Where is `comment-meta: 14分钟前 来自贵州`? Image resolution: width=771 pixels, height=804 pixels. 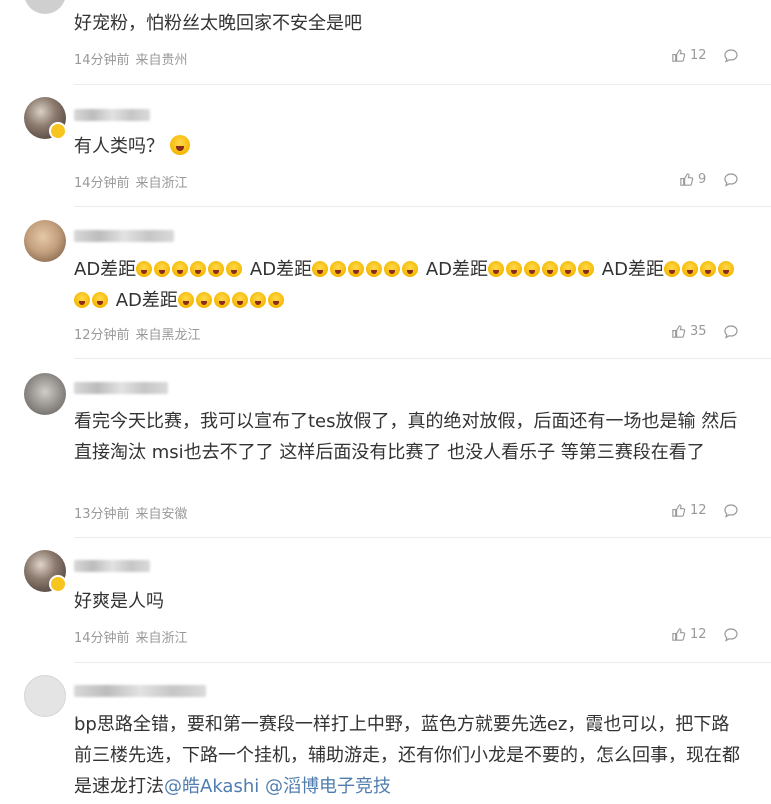 comment-meta: 14分钟前 来自贵州 is located at coordinates (134, 58).